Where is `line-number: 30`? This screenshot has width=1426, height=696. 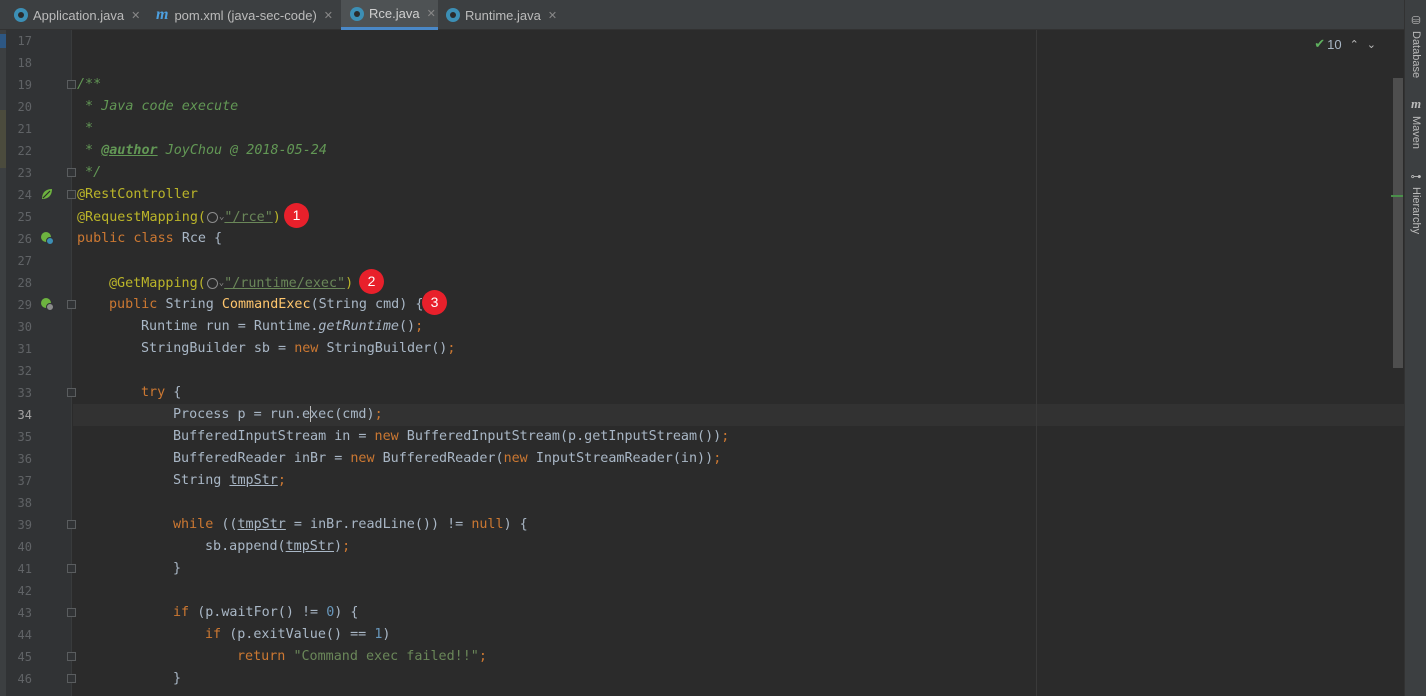
line-number: 30 is located at coordinates (24, 327).